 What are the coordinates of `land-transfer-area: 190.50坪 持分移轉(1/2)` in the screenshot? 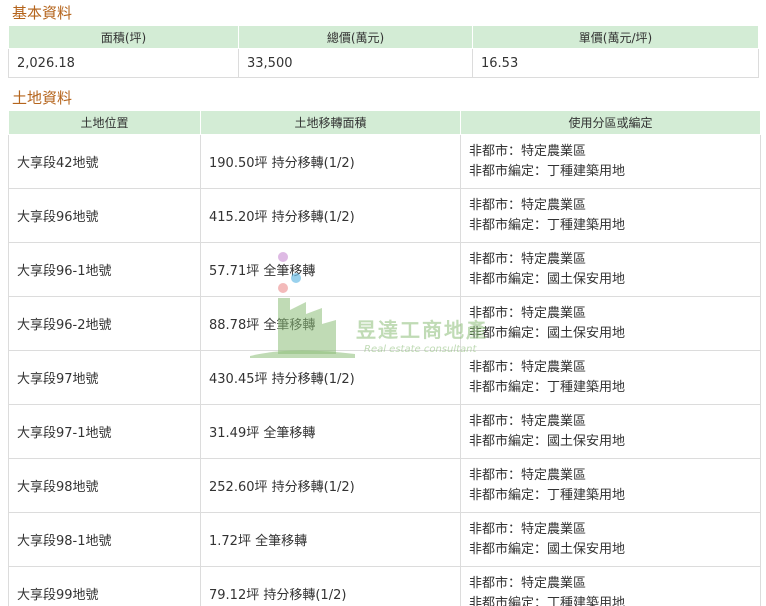 It's located at (330, 161).